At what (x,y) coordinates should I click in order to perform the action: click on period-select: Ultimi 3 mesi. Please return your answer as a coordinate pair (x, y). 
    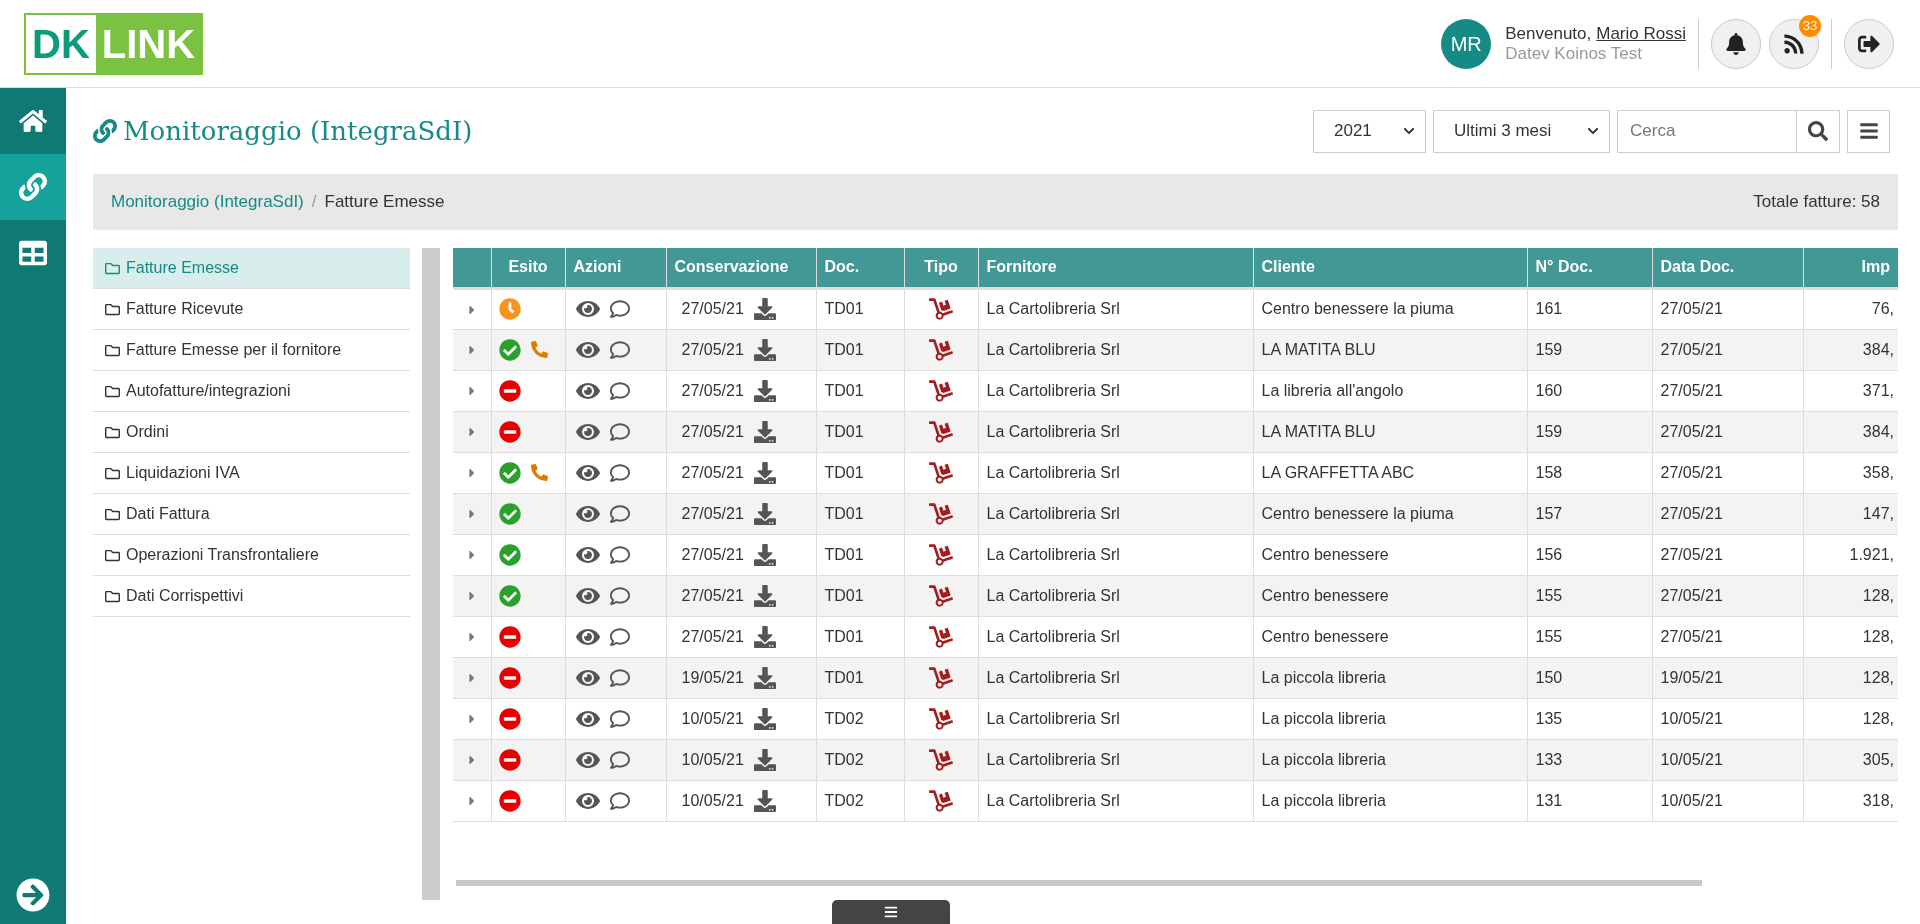
    Looking at the image, I should click on (1521, 131).